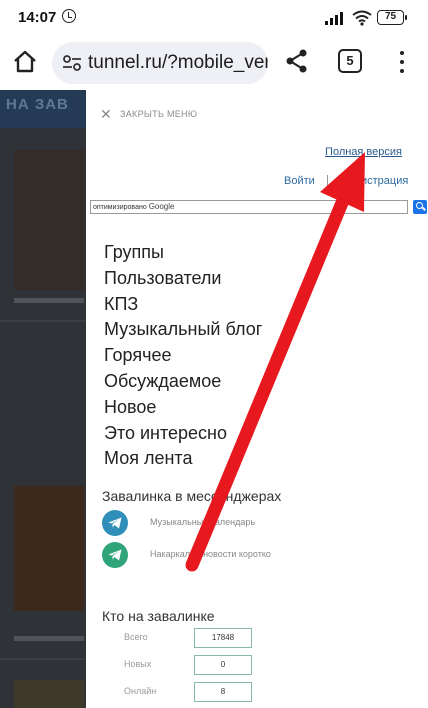  I want to click on stat-value: 8, so click(223, 692).